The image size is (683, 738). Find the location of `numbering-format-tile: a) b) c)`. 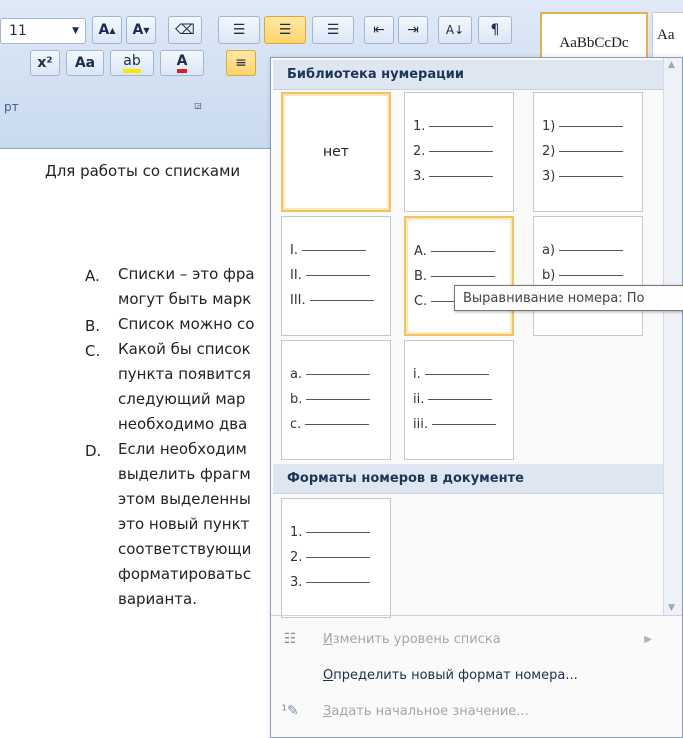

numbering-format-tile: a) b) c) is located at coordinates (588, 276).